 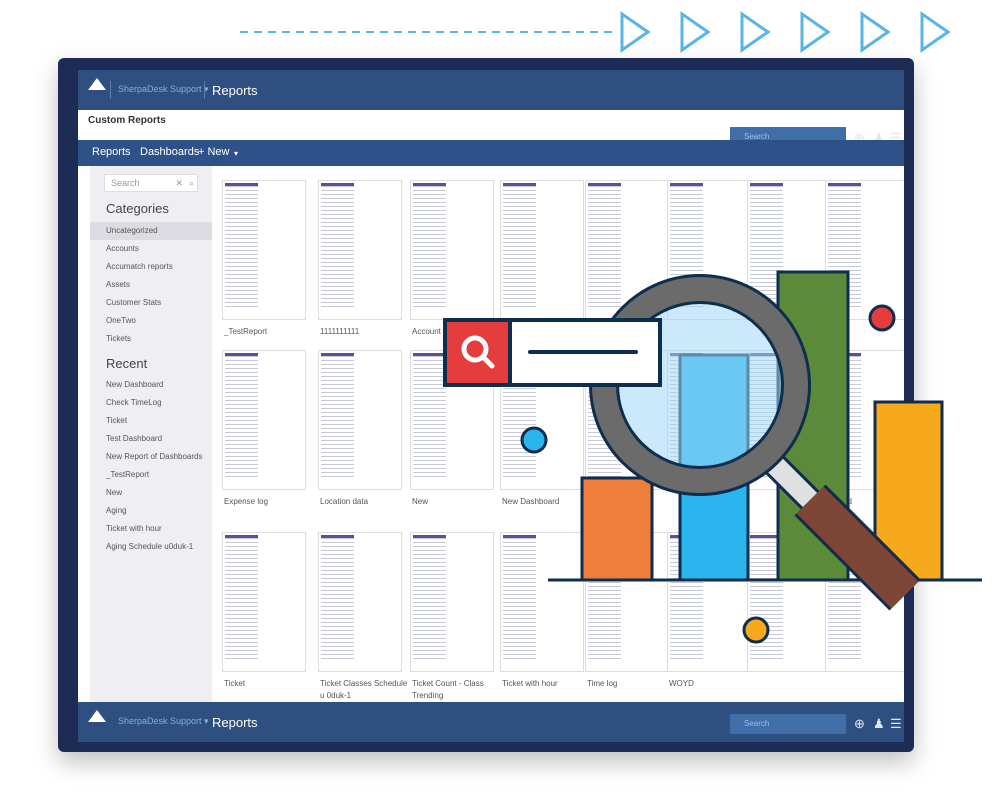 What do you see at coordinates (552, 352) in the screenshot?
I see `search-bar-illustration` at bounding box center [552, 352].